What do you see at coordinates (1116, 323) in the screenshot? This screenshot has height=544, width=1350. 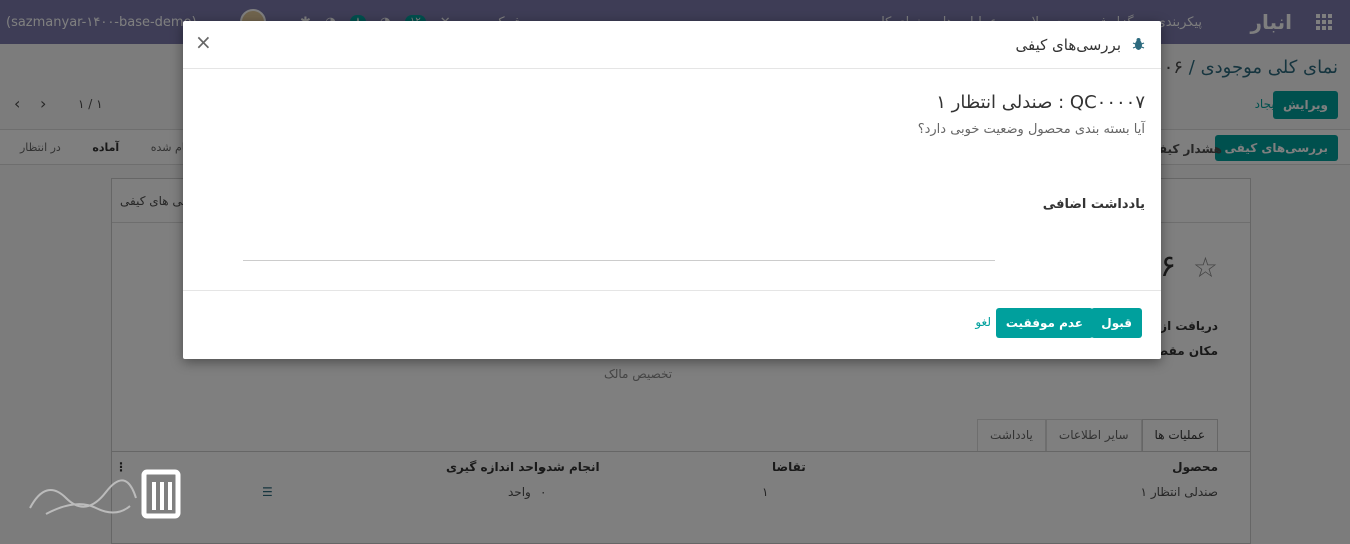 I see `accept-button: قبول` at bounding box center [1116, 323].